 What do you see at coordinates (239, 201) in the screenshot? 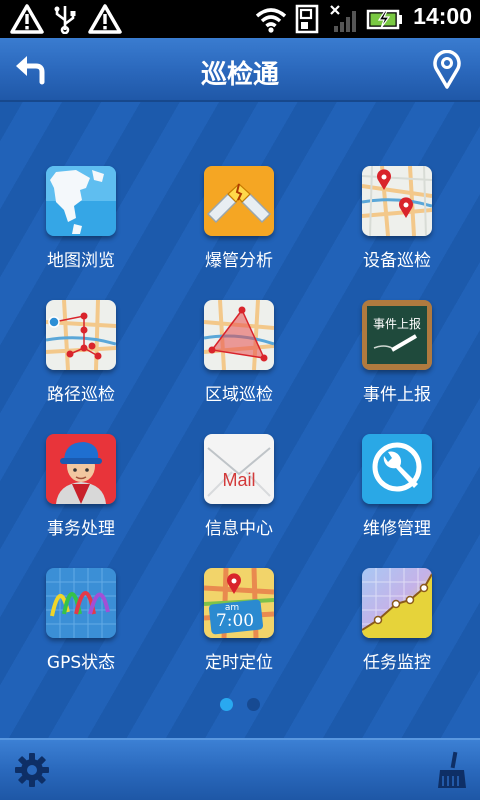
I see `pipe-burst-icon` at bounding box center [239, 201].